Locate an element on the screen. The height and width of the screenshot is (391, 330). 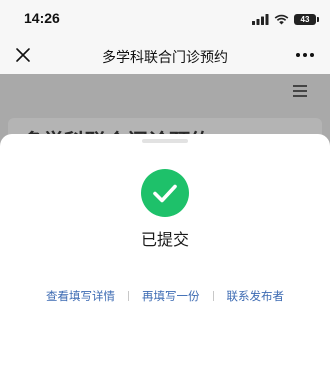
contact-publisher-link: 联系发布者 is located at coordinates (256, 296).